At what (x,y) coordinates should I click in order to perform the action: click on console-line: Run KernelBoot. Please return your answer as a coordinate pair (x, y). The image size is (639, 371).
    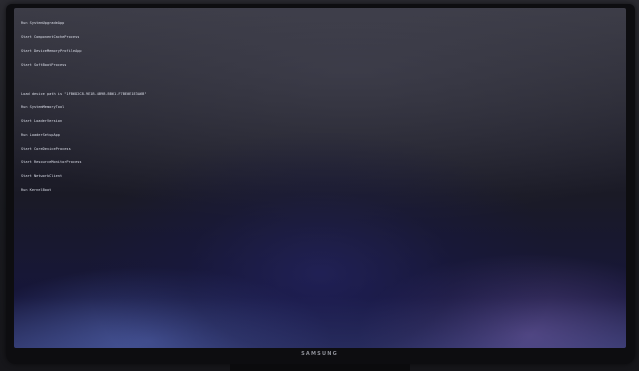
    Looking at the image, I should click on (36, 189).